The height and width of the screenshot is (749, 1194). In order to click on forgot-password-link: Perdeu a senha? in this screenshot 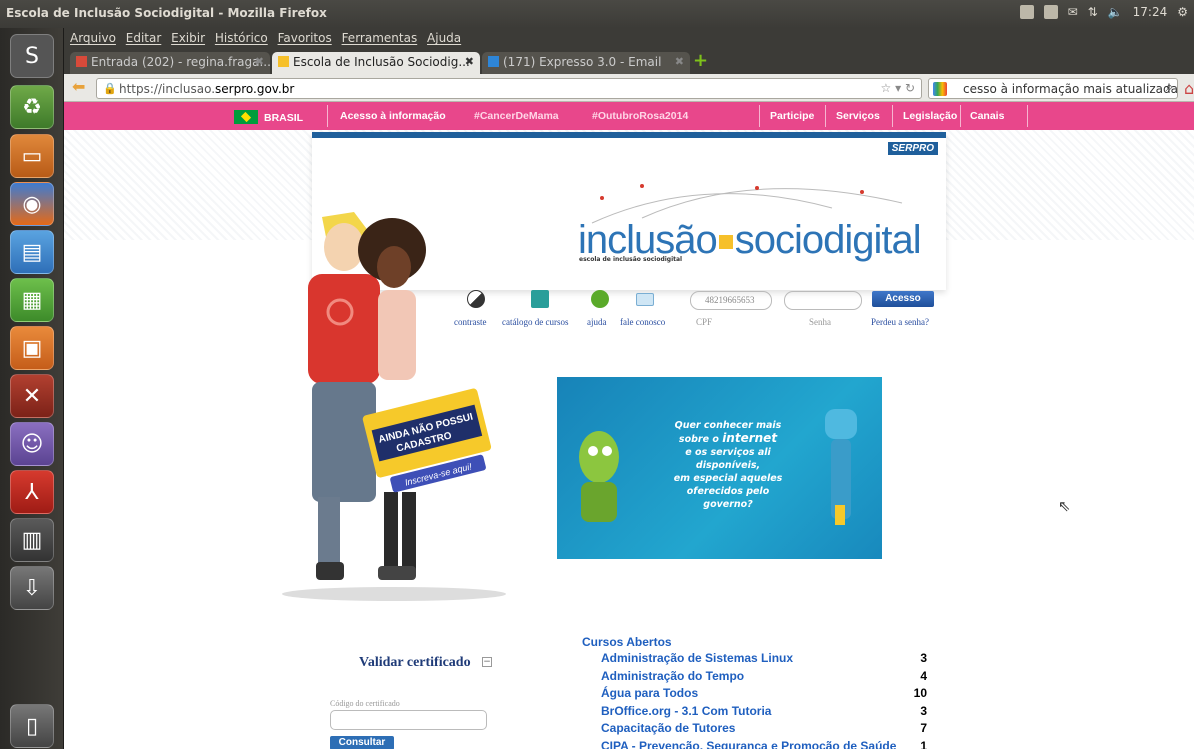, I will do `click(900, 322)`.